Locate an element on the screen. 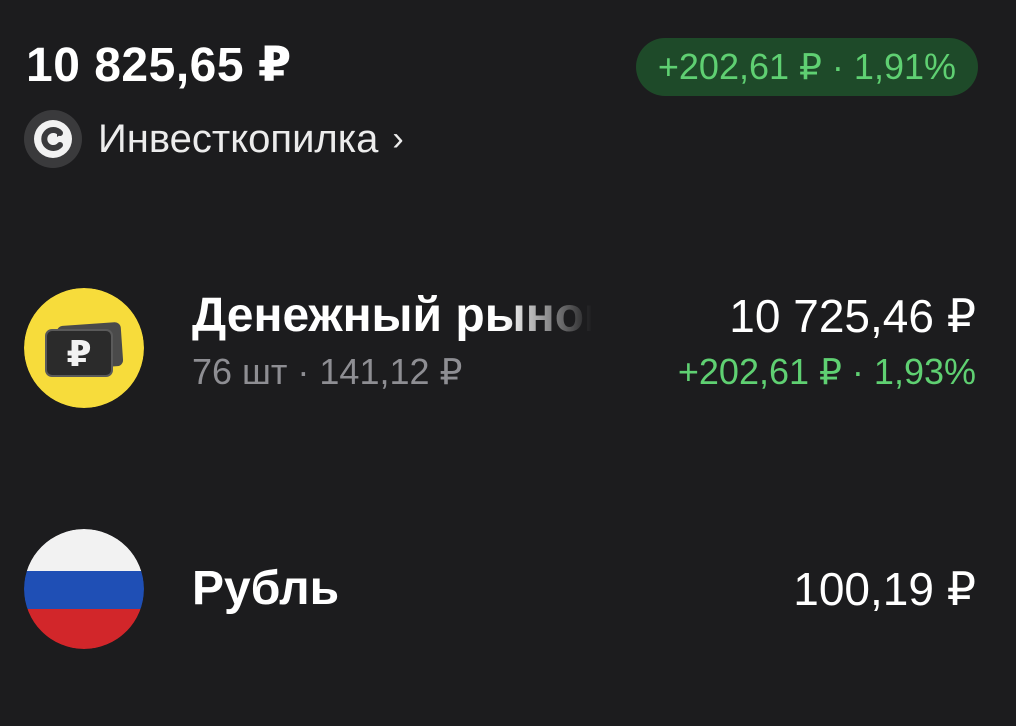 The width and height of the screenshot is (1016, 726). holding-value-block: 10 725,46 ₽ +202,61 ₽ · 1,93% is located at coordinates (827, 339).